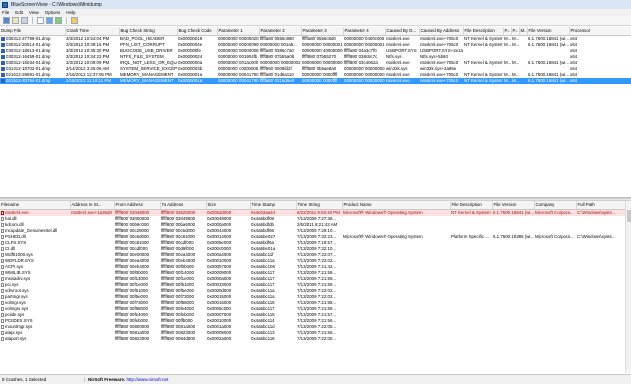 Image resolution: width=631 pixels, height=384 pixels. What do you see at coordinates (74, 20) in the screenshot?
I see `about-icon` at bounding box center [74, 20].